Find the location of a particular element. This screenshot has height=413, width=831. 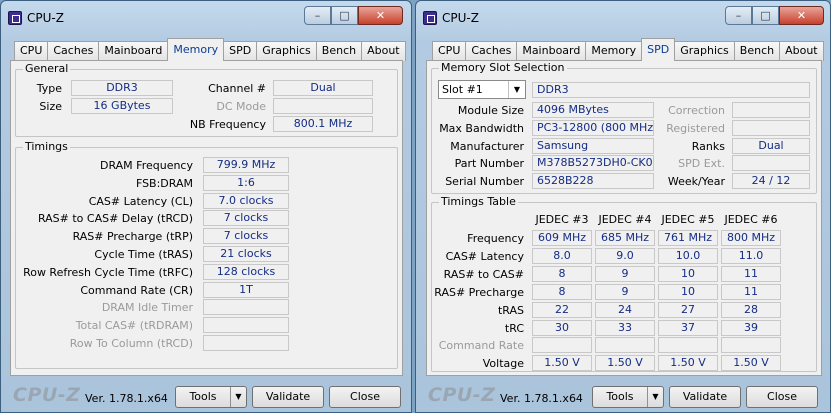

group-title: General is located at coordinates (47, 68).